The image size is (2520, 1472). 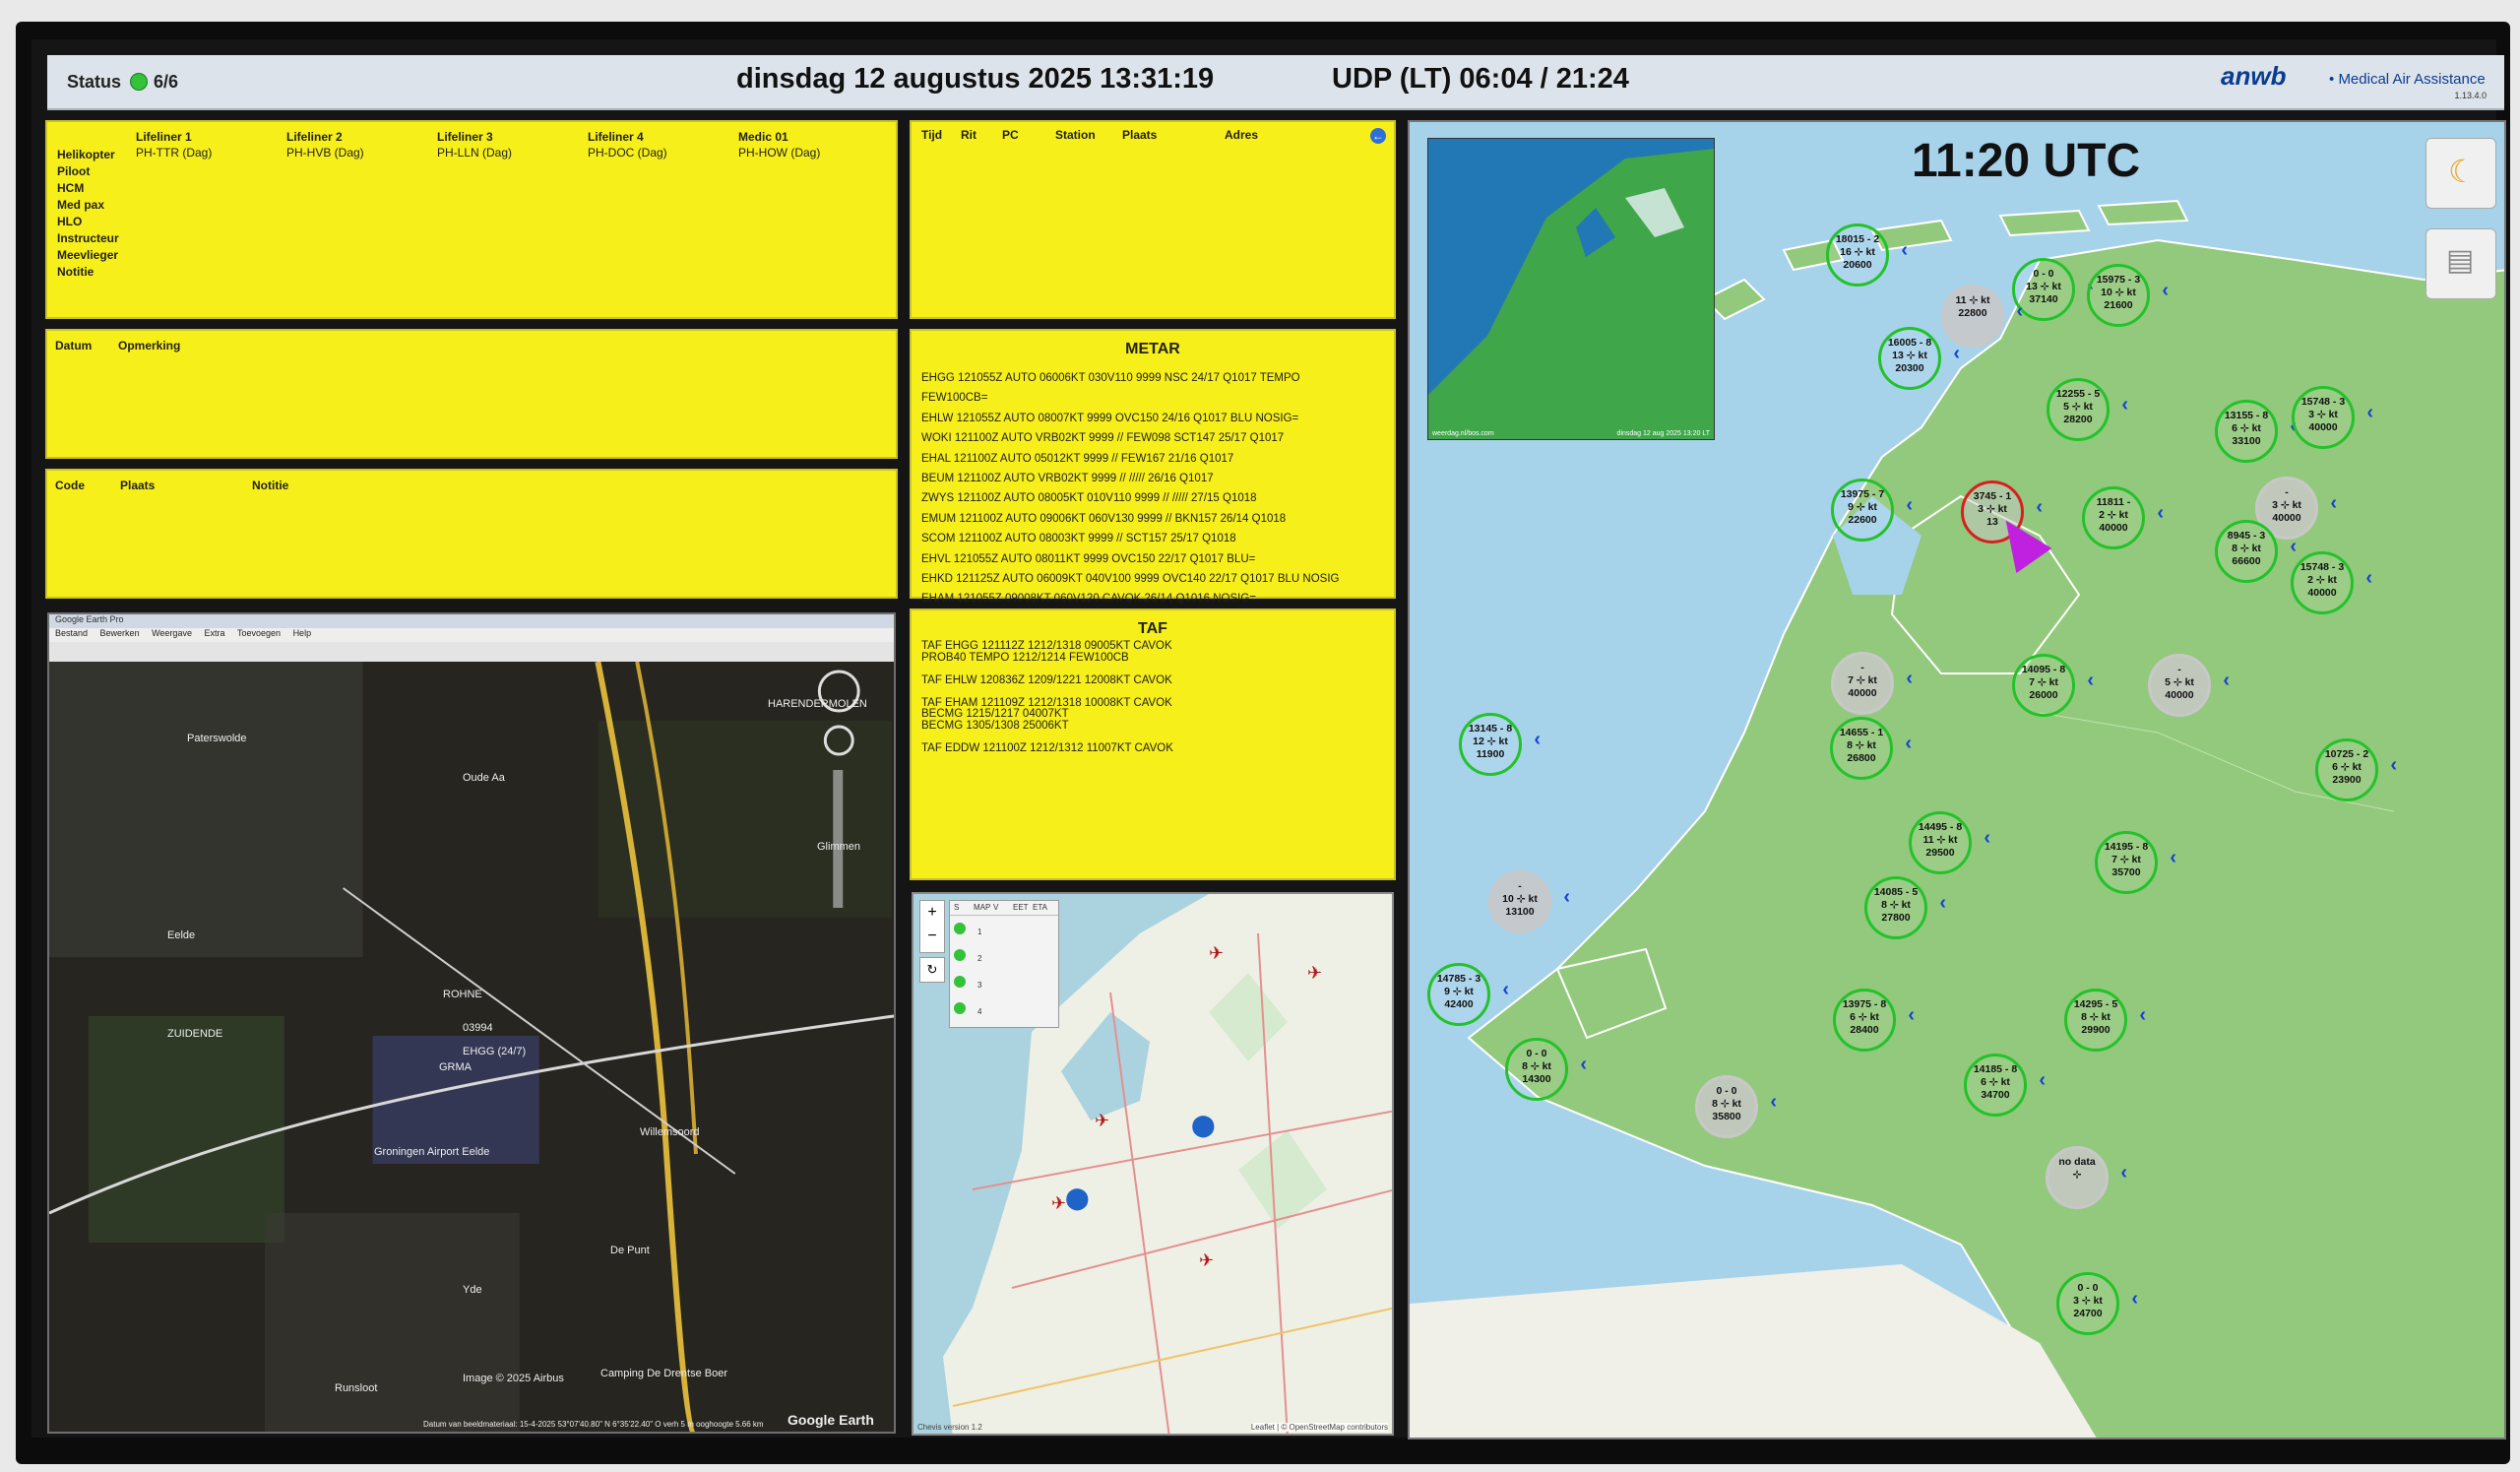 What do you see at coordinates (1546, 1069) in the screenshot?
I see `weather-station-marker: 0 - 08 ⊹ kt 14300 ‹` at bounding box center [1546, 1069].